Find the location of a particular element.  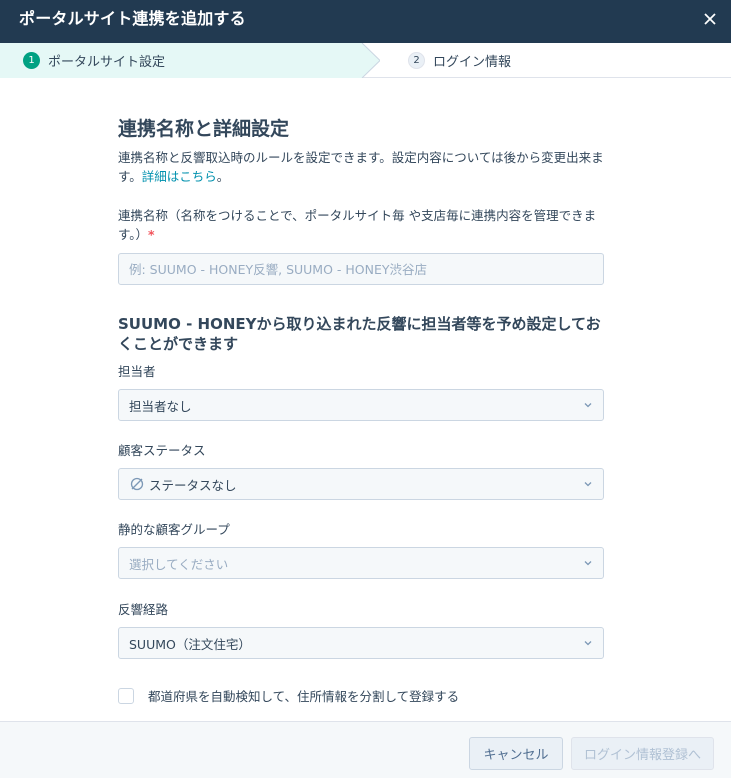

status-value-wrap: ステータスなし is located at coordinates (356, 484).